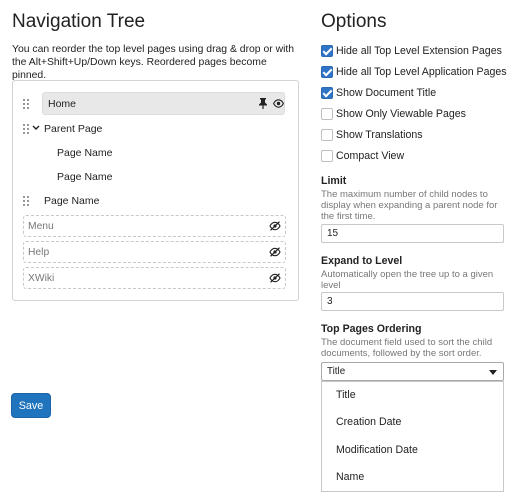 The image size is (515, 500). What do you see at coordinates (154, 278) in the screenshot?
I see `tree-item-hidden-xwiki: XWiki` at bounding box center [154, 278].